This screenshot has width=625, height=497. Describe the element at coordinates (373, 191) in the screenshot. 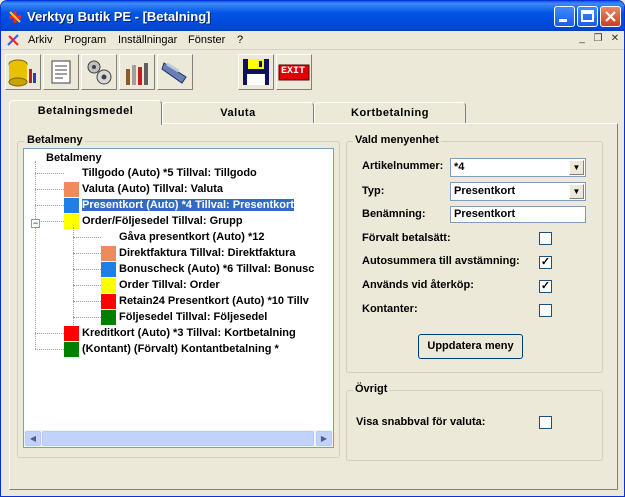

I see `typ-label: Typ:` at that location.